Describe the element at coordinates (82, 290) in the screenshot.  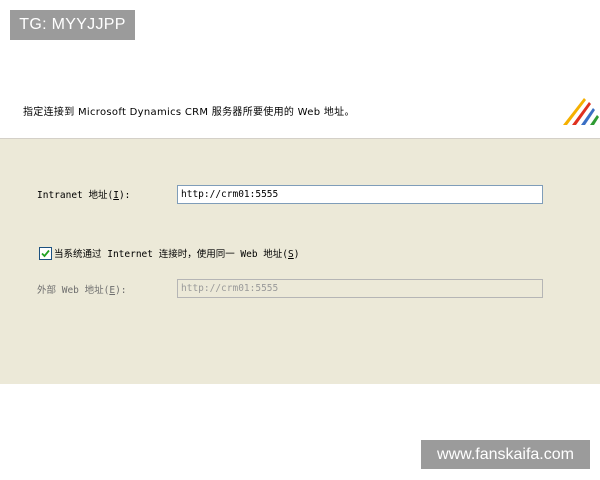
I see `external-address-label: 外部 Web 地址(E):` at that location.